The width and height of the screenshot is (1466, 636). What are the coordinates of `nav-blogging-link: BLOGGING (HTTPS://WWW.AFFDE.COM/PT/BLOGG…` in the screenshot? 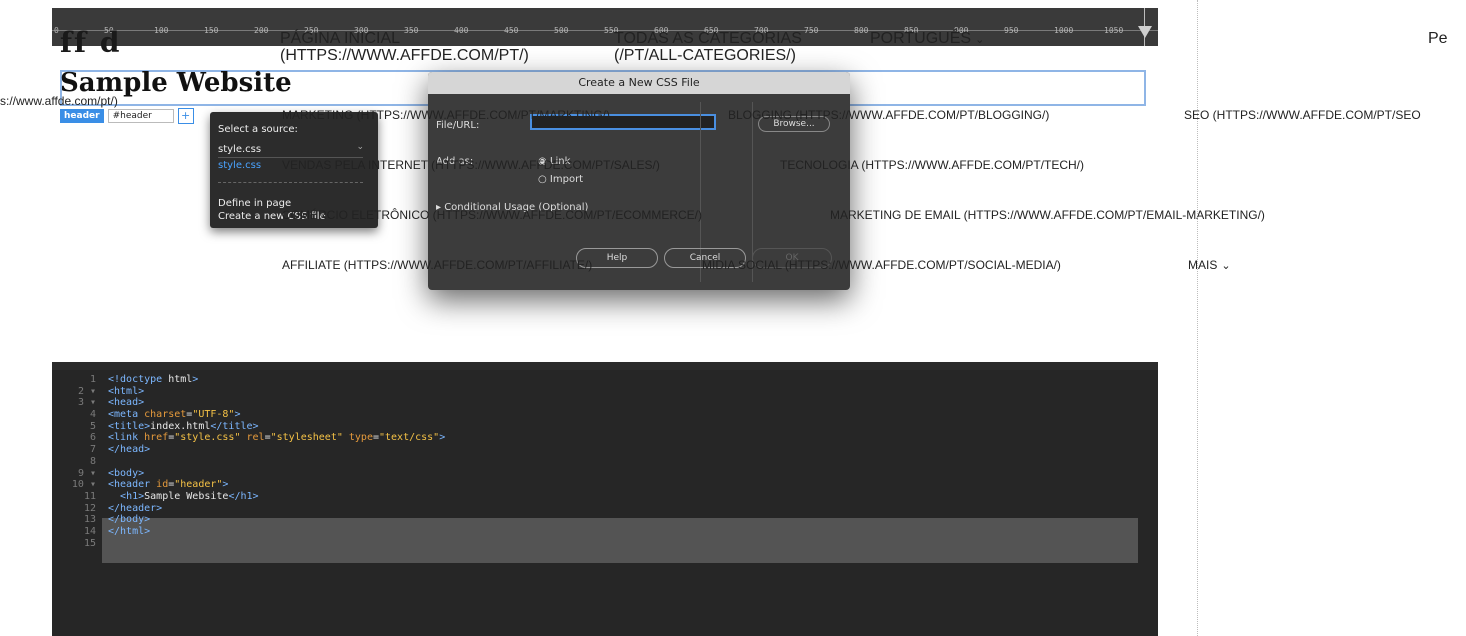 It's located at (888, 115).